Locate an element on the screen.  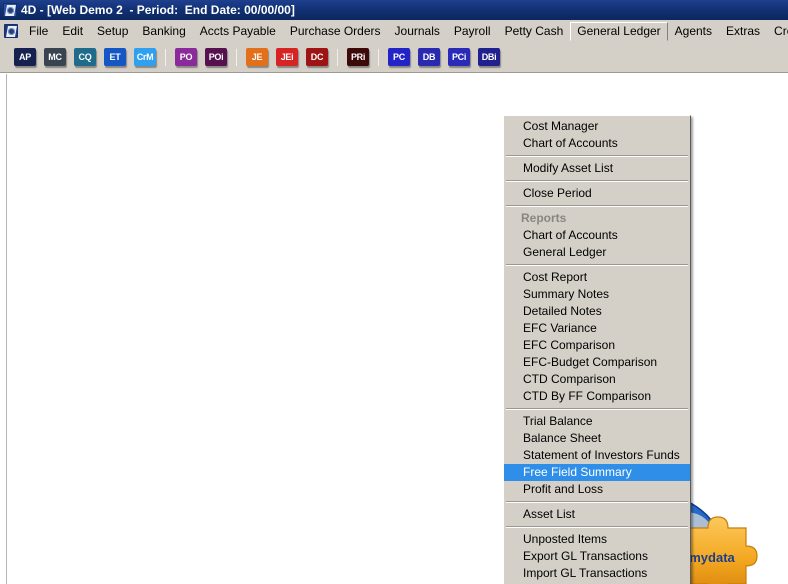
menu-item-label: EFC-Budget Comparison is located at coordinates (590, 362).